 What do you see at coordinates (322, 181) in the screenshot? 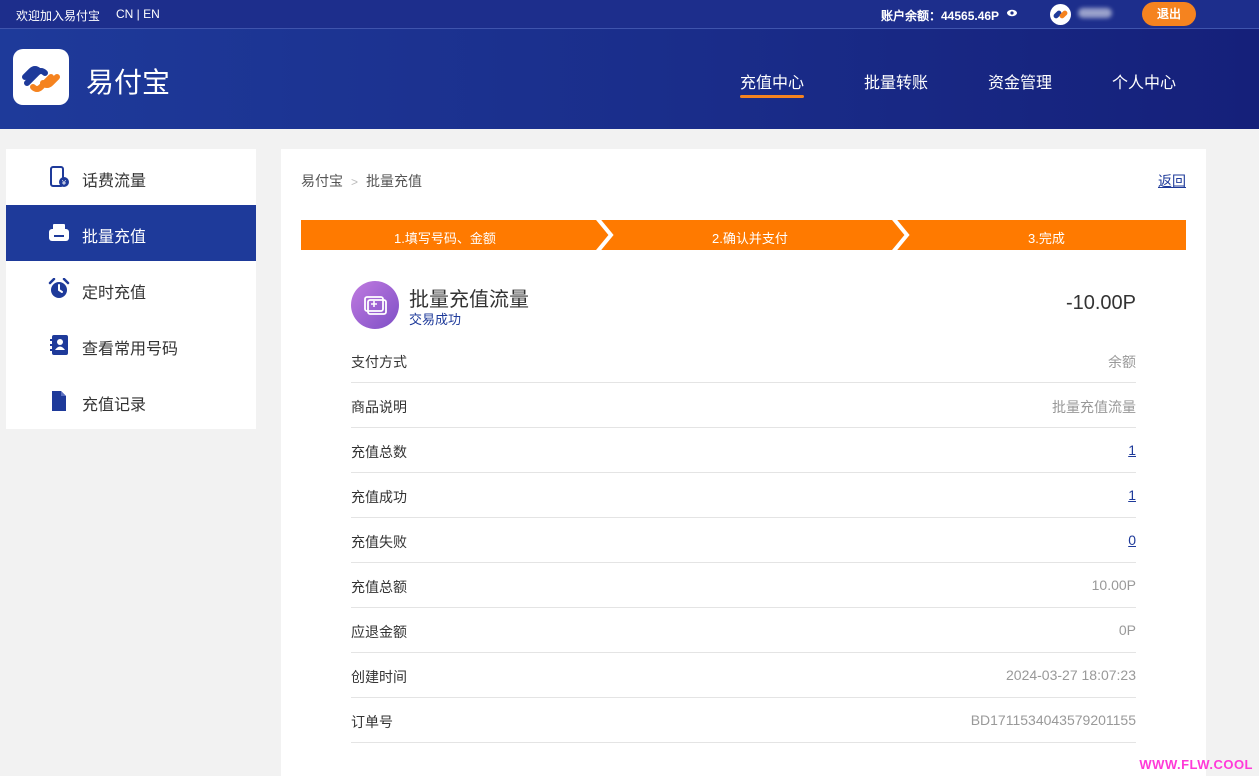
I see `breadcrumb-home: 易付宝` at bounding box center [322, 181].